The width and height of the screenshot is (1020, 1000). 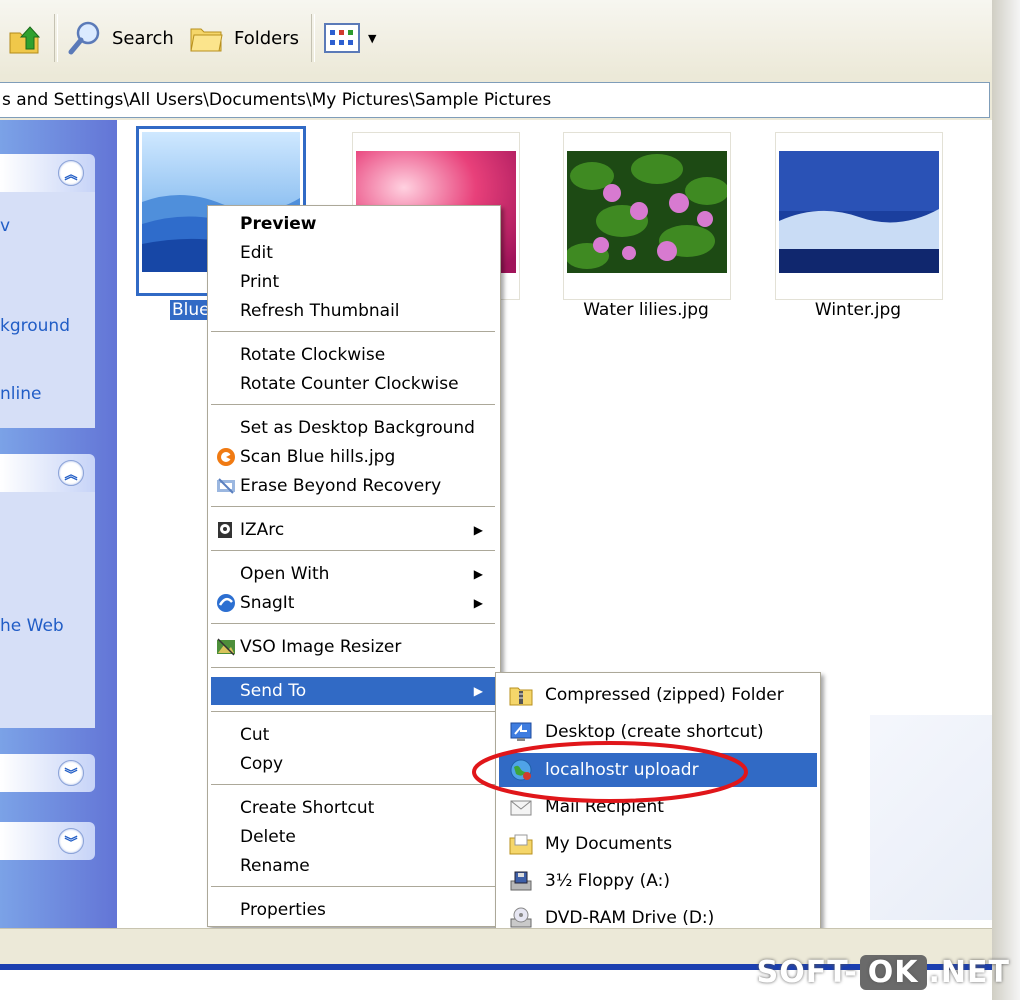 What do you see at coordinates (353, 224) in the screenshot?
I see `menu-item-preview: Preview` at bounding box center [353, 224].